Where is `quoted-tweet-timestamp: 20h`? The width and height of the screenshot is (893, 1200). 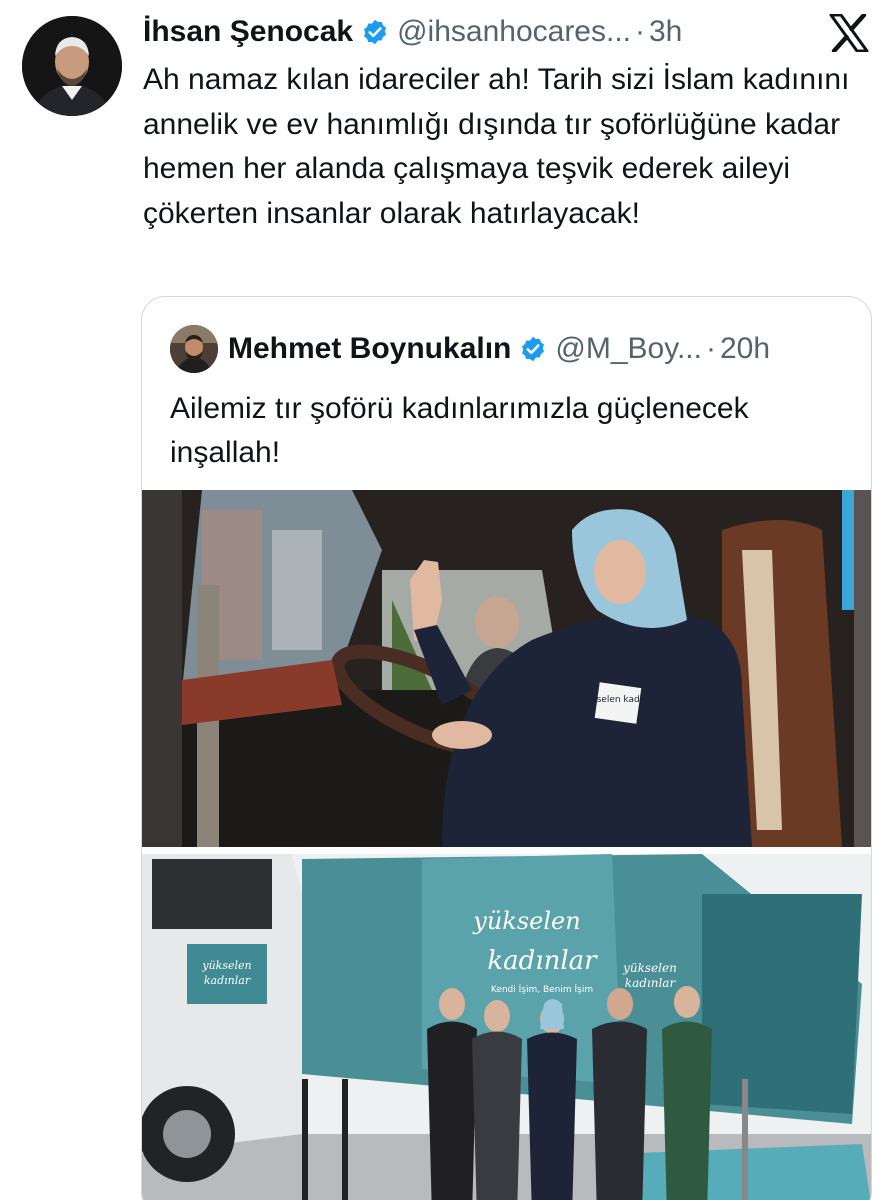 quoted-tweet-timestamp: 20h is located at coordinates (745, 349).